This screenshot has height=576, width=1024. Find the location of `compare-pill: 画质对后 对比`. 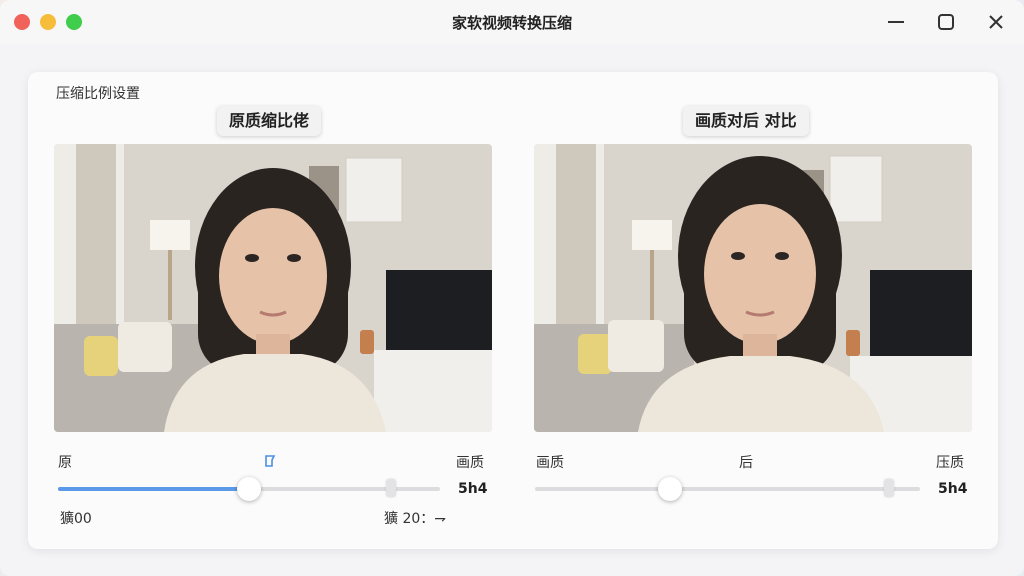

compare-pill: 画质对后 对比 is located at coordinates (746, 121).